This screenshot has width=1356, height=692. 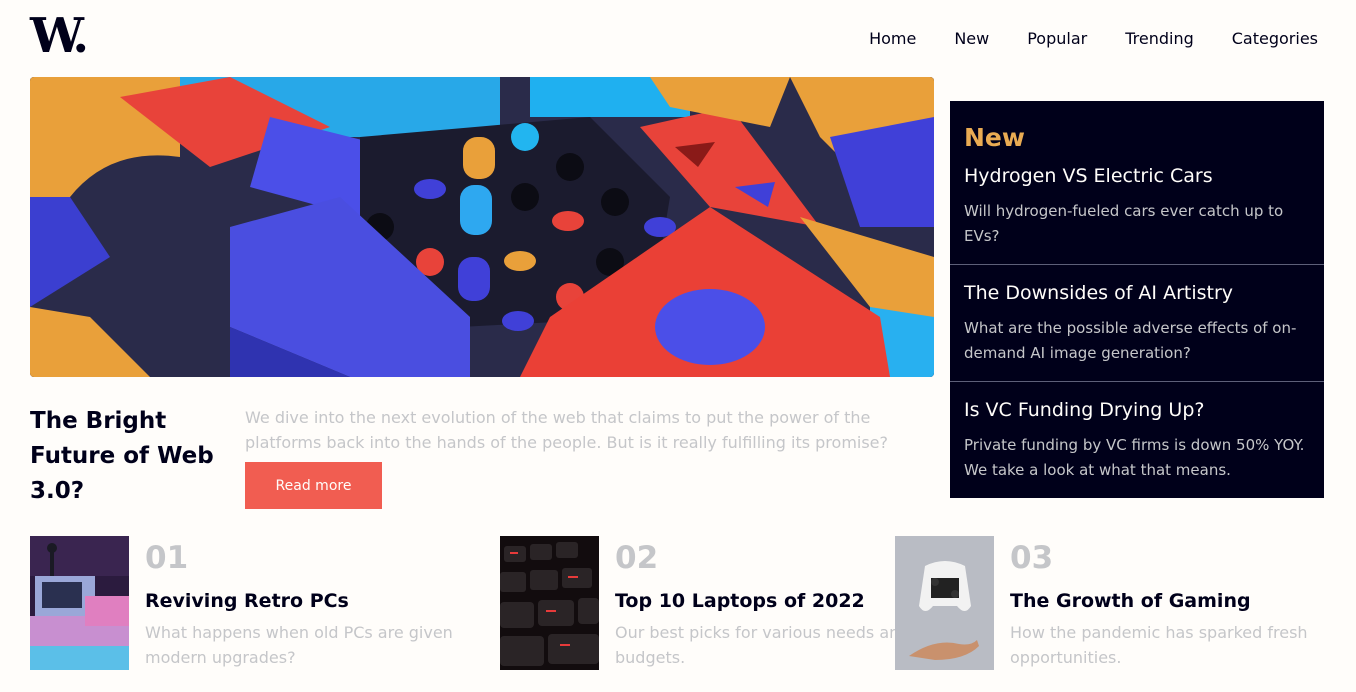 What do you see at coordinates (892, 39) in the screenshot?
I see `nav-home: Home` at bounding box center [892, 39].